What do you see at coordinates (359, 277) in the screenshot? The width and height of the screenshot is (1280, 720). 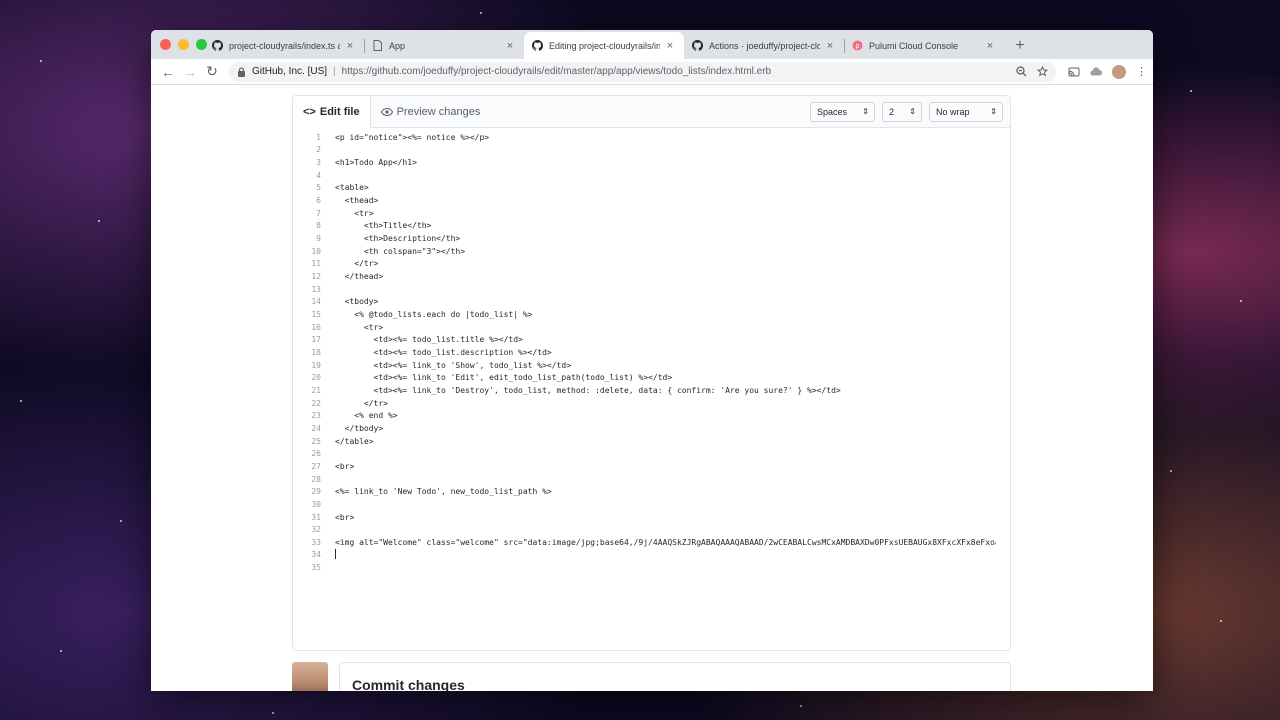 I see `line-content: </thead>` at bounding box center [359, 277].